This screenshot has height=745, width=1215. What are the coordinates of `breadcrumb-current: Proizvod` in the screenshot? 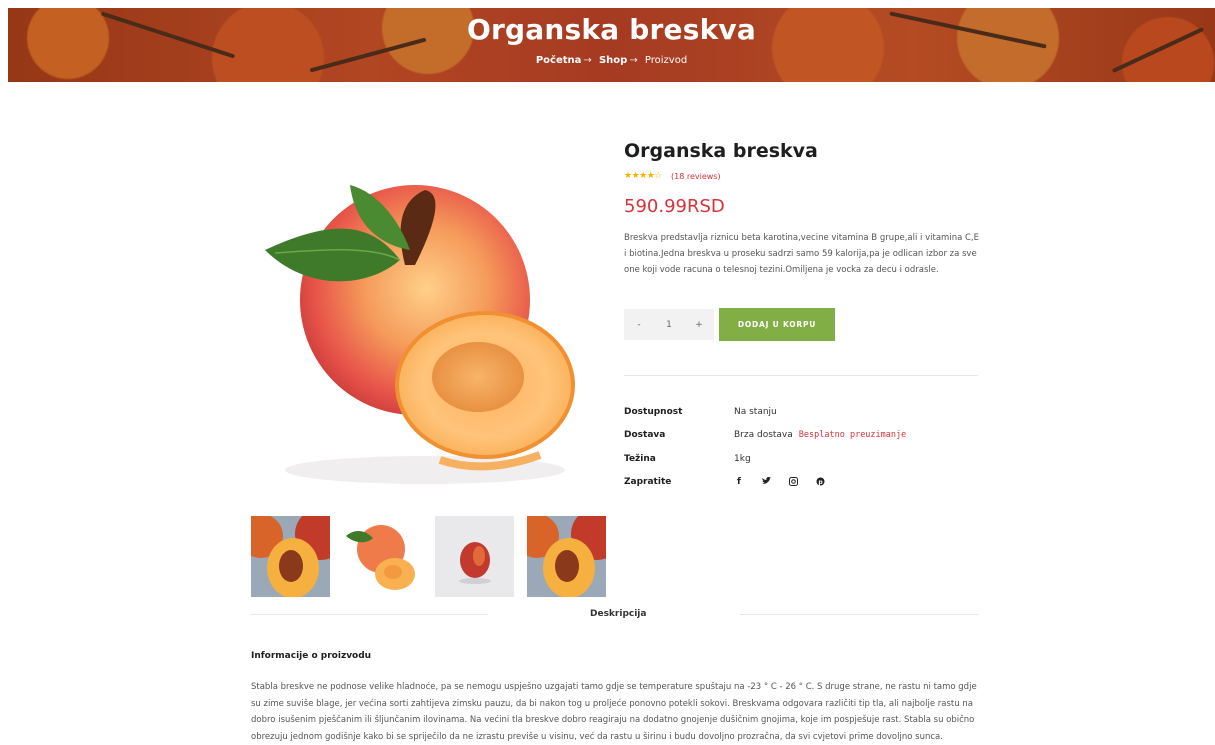 It's located at (666, 60).